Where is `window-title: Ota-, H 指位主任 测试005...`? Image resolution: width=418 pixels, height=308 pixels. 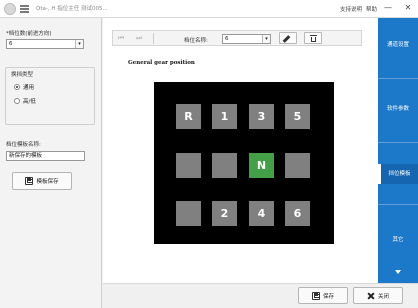
window-title: Ota-, H 指位主任 测试005... is located at coordinates (72, 9).